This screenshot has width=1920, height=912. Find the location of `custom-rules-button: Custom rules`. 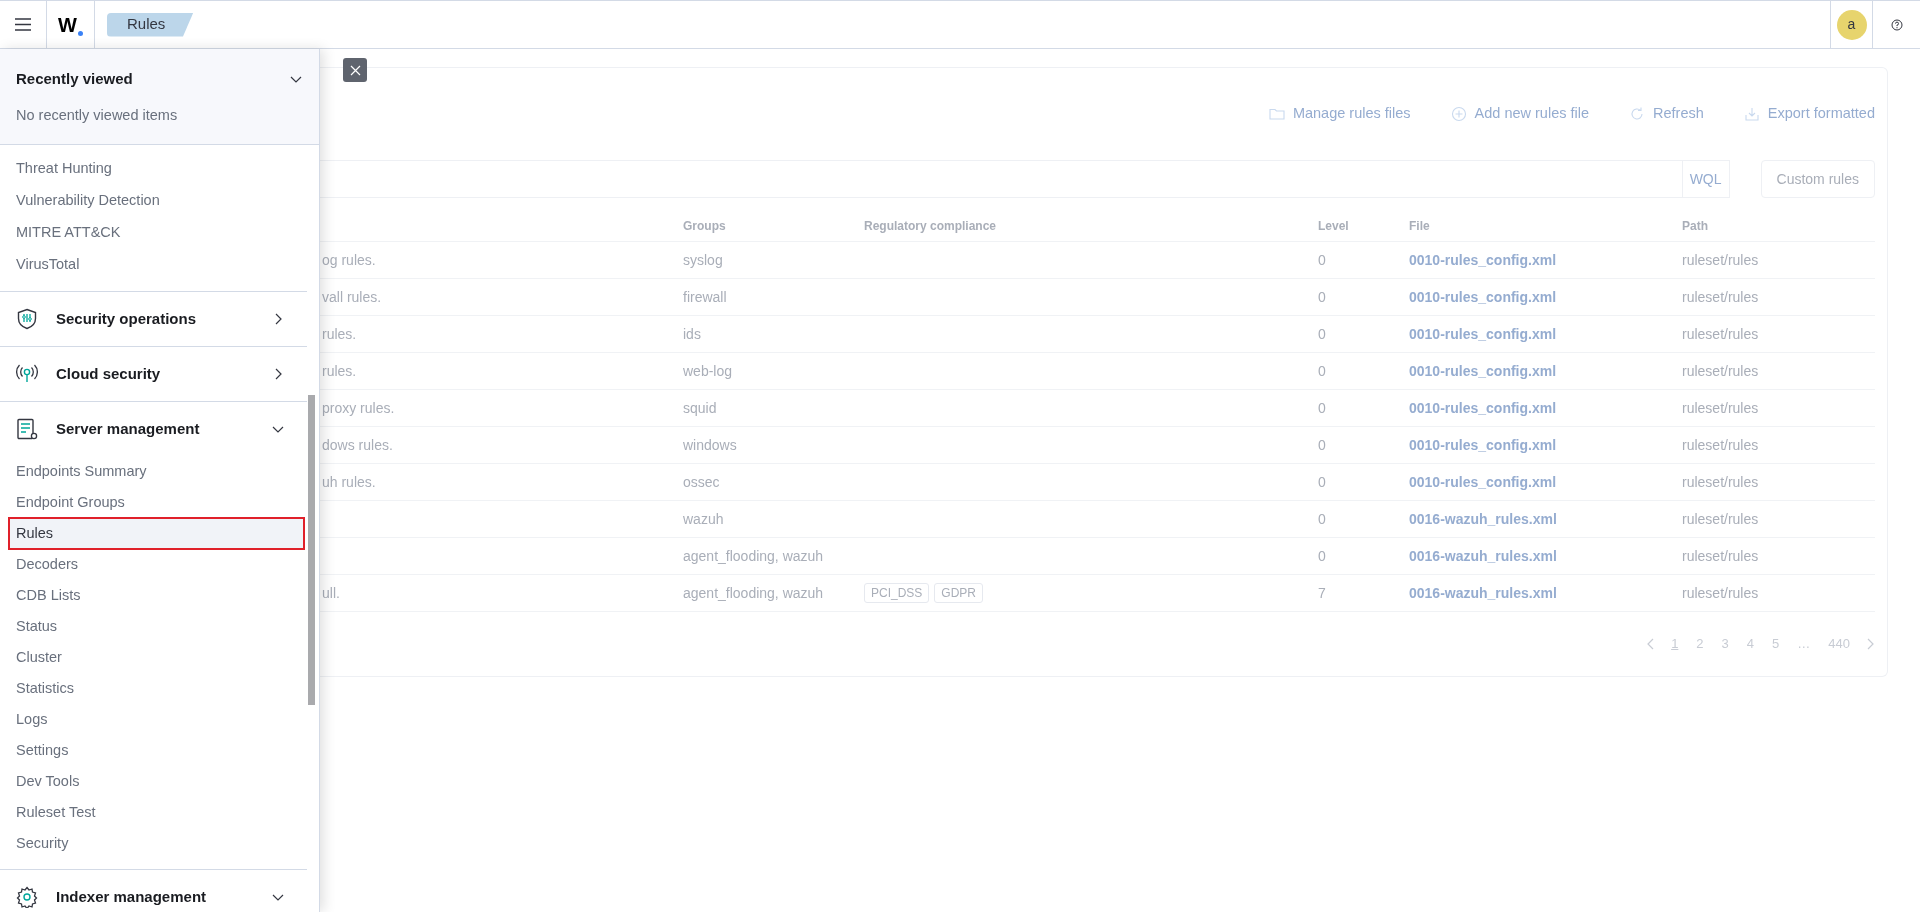

custom-rules-button: Custom rules is located at coordinates (1817, 179).